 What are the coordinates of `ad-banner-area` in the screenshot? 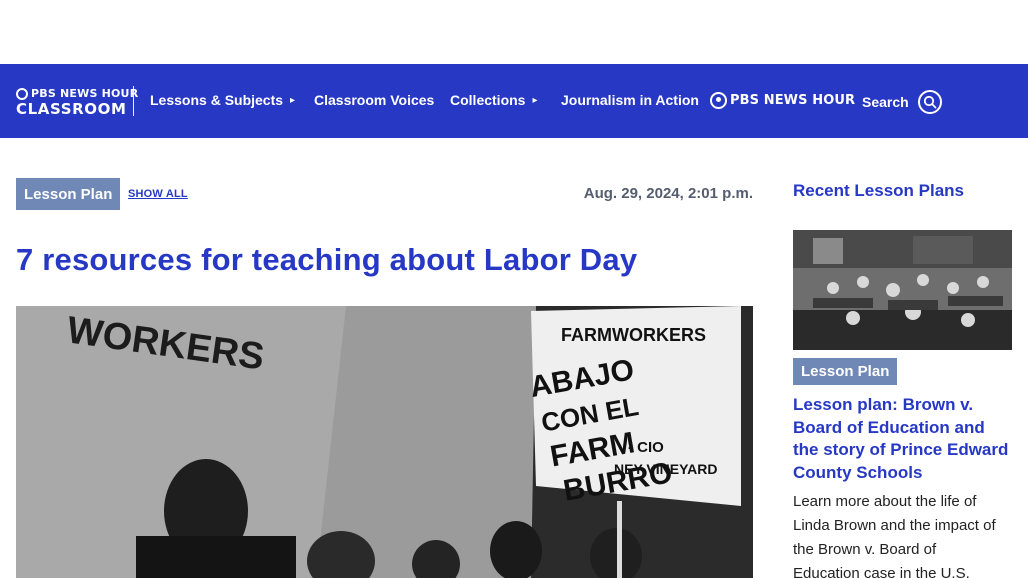 It's located at (514, 32).